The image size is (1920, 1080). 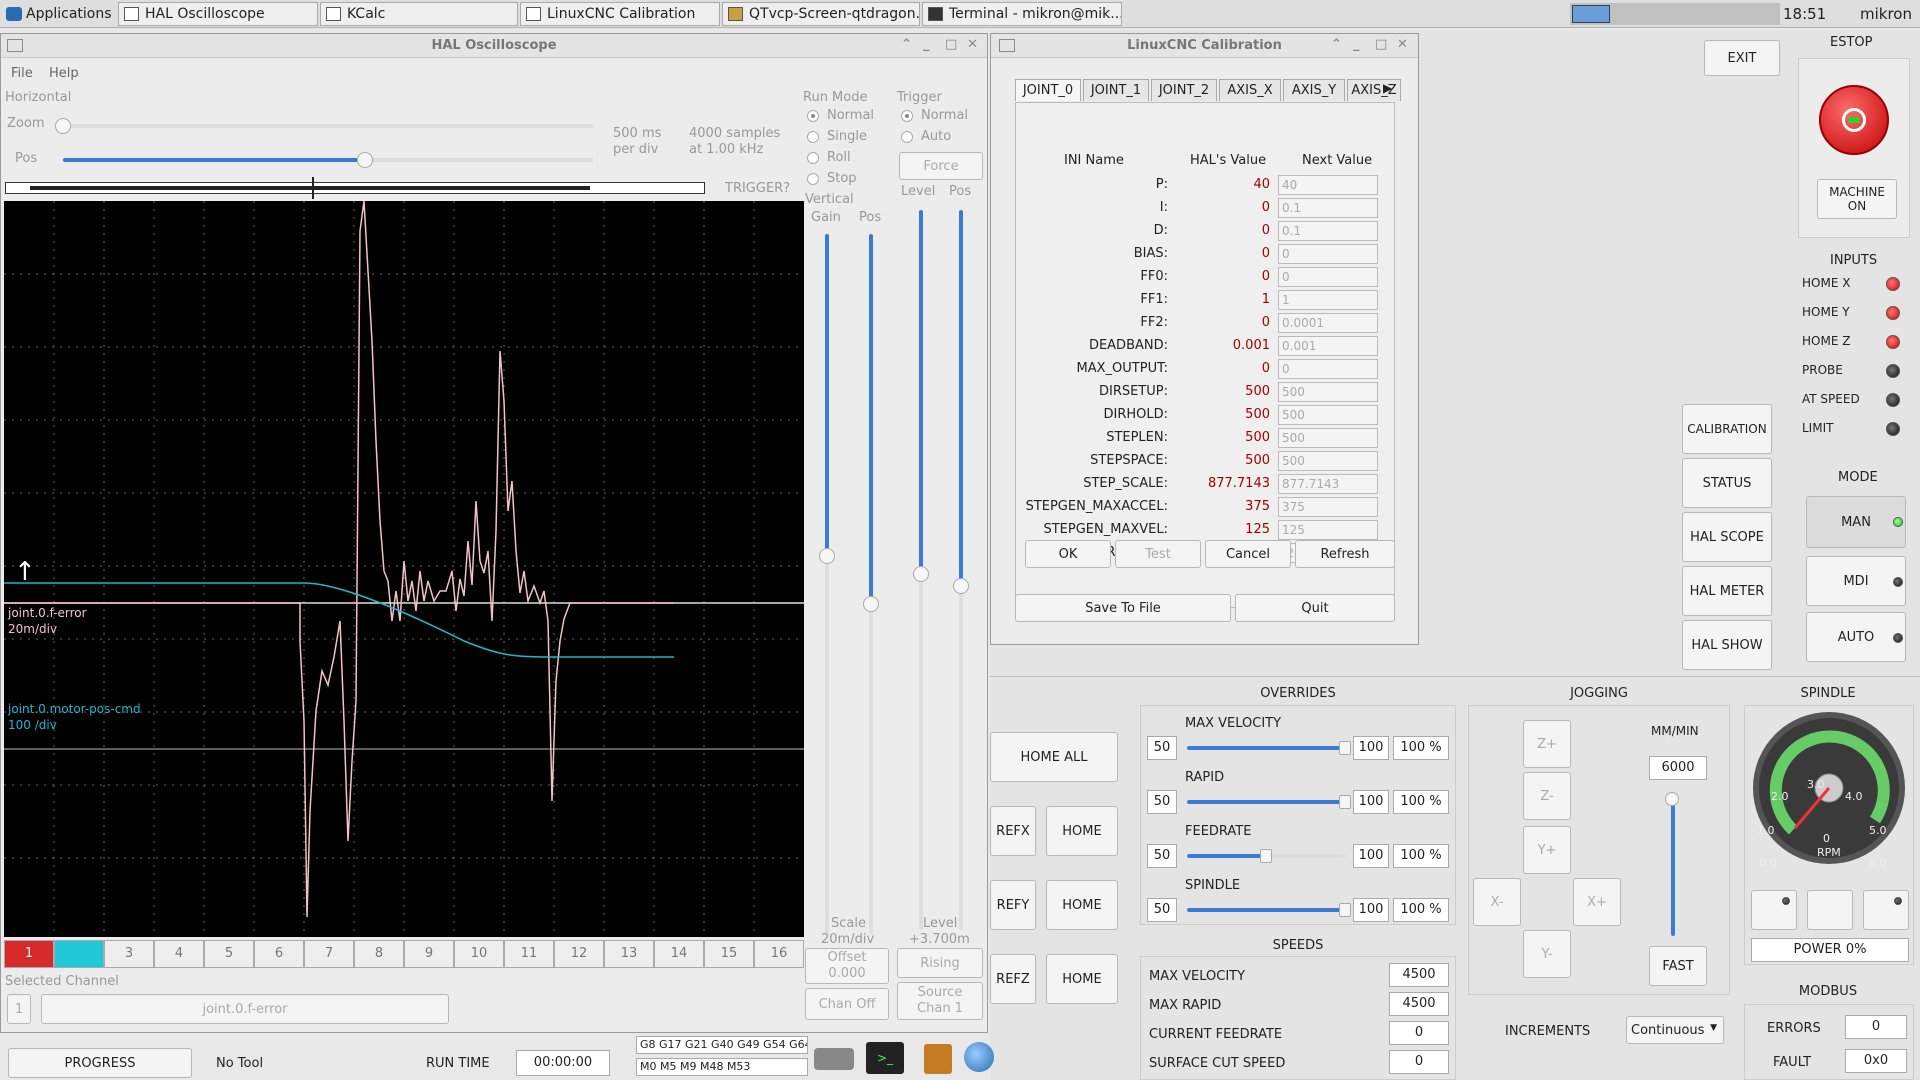 What do you see at coordinates (329, 954) in the screenshot?
I see `channel-button-7: 7` at bounding box center [329, 954].